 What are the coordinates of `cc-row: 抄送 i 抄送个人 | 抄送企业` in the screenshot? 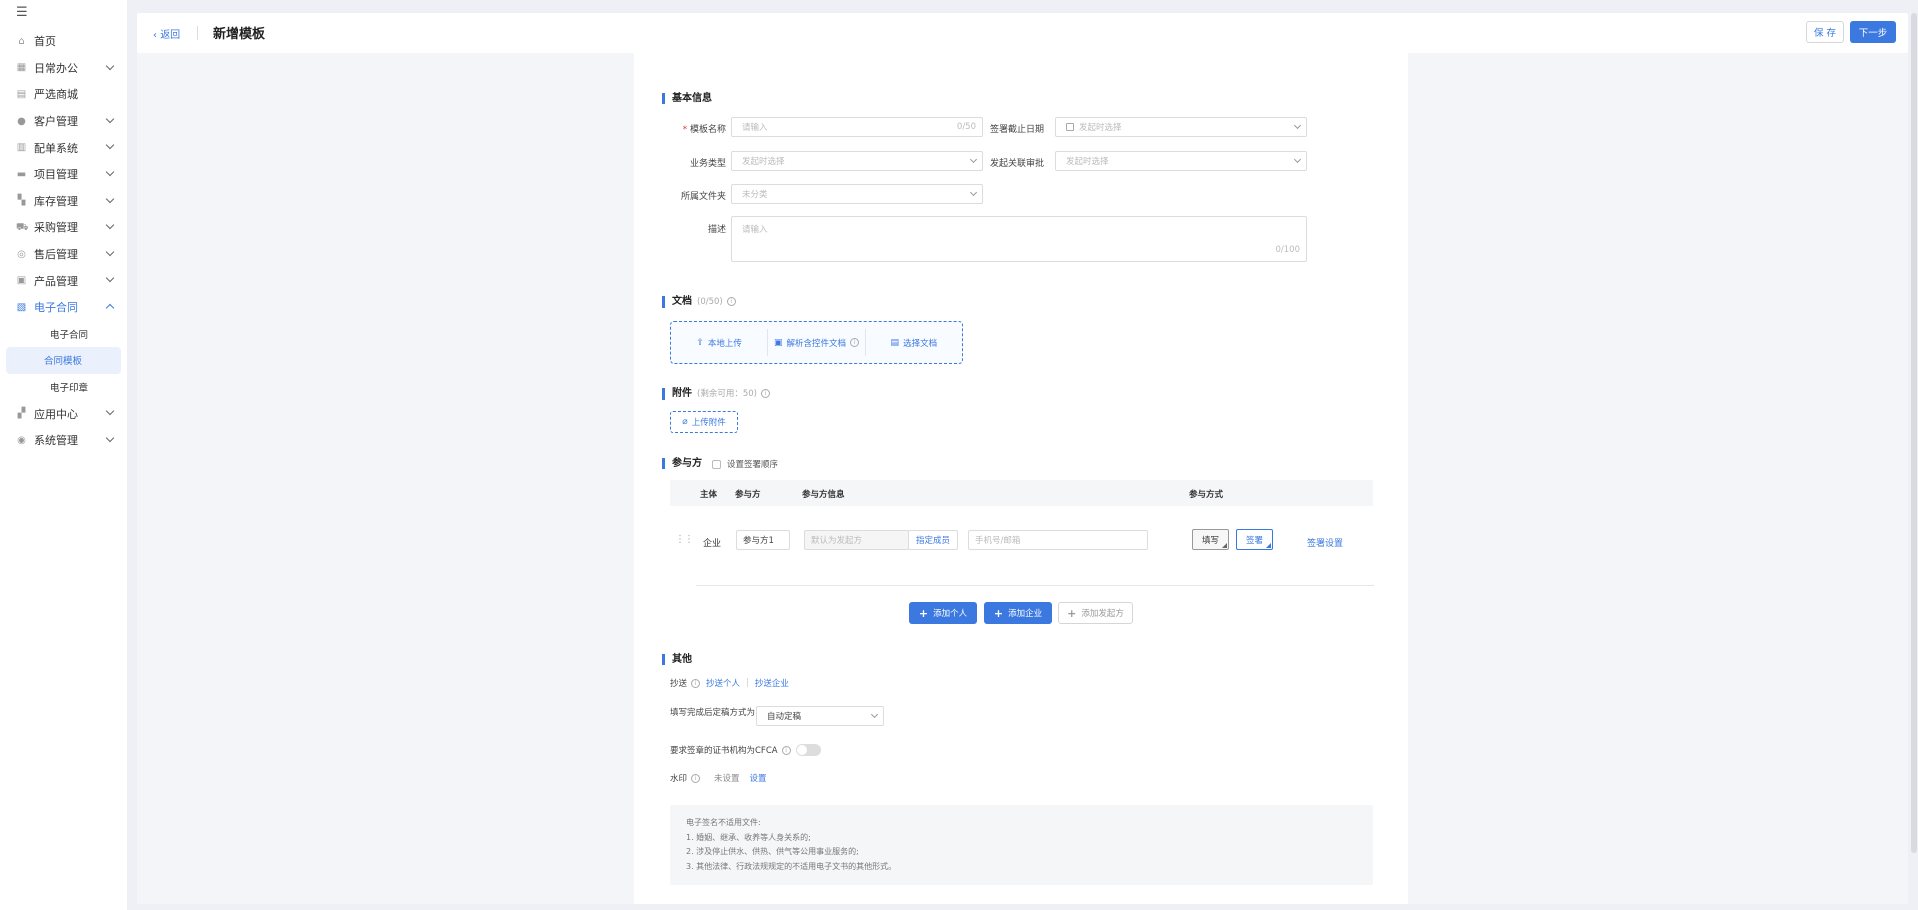 It's located at (729, 683).